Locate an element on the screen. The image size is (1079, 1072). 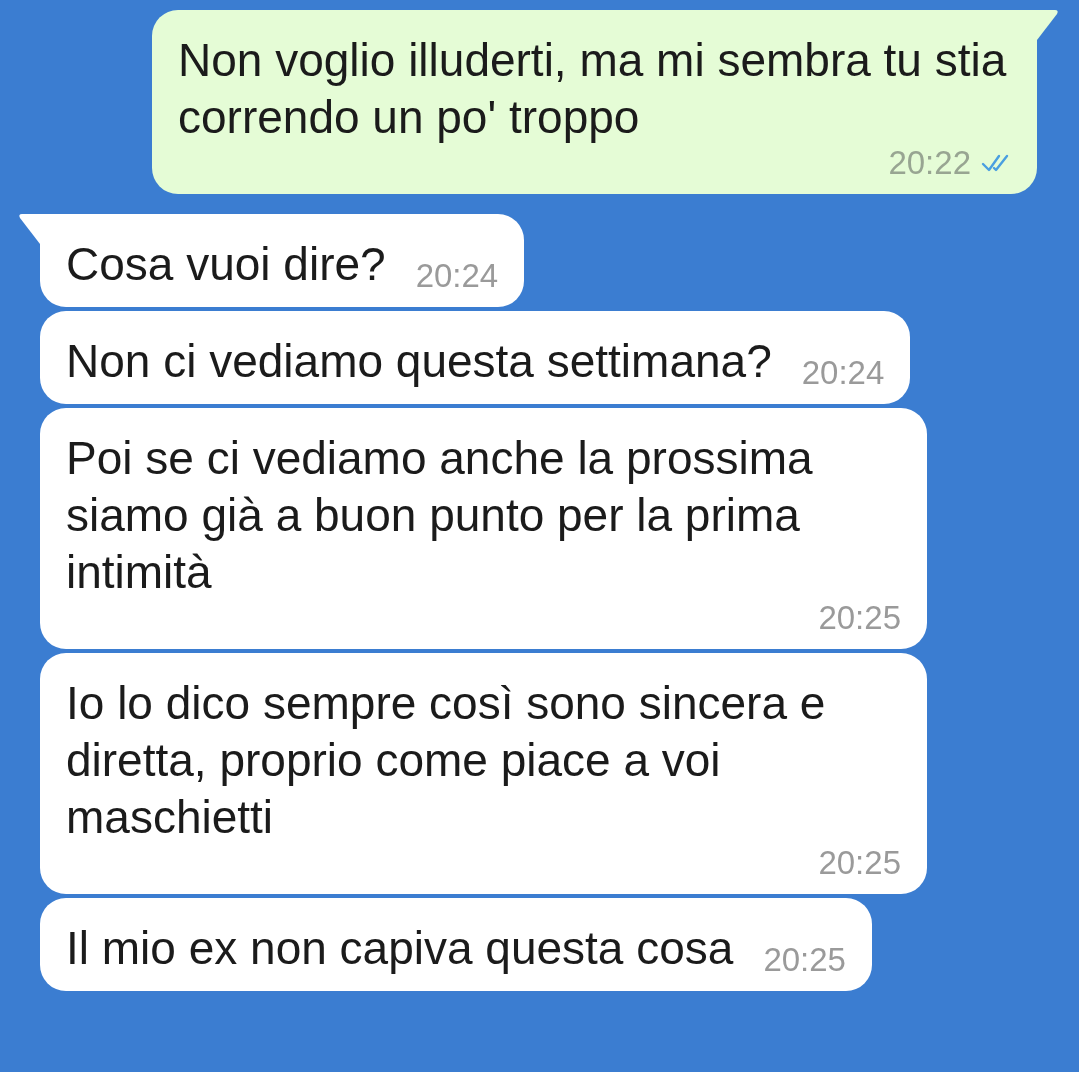
message-text: Non ci vediamo questa settimana? is located at coordinates (419, 361).